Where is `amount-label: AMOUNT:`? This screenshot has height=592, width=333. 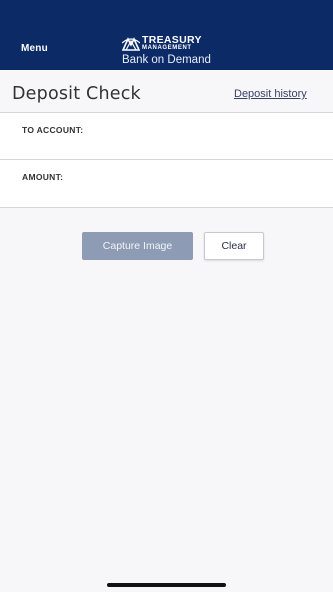
amount-label: AMOUNT: is located at coordinates (43, 177).